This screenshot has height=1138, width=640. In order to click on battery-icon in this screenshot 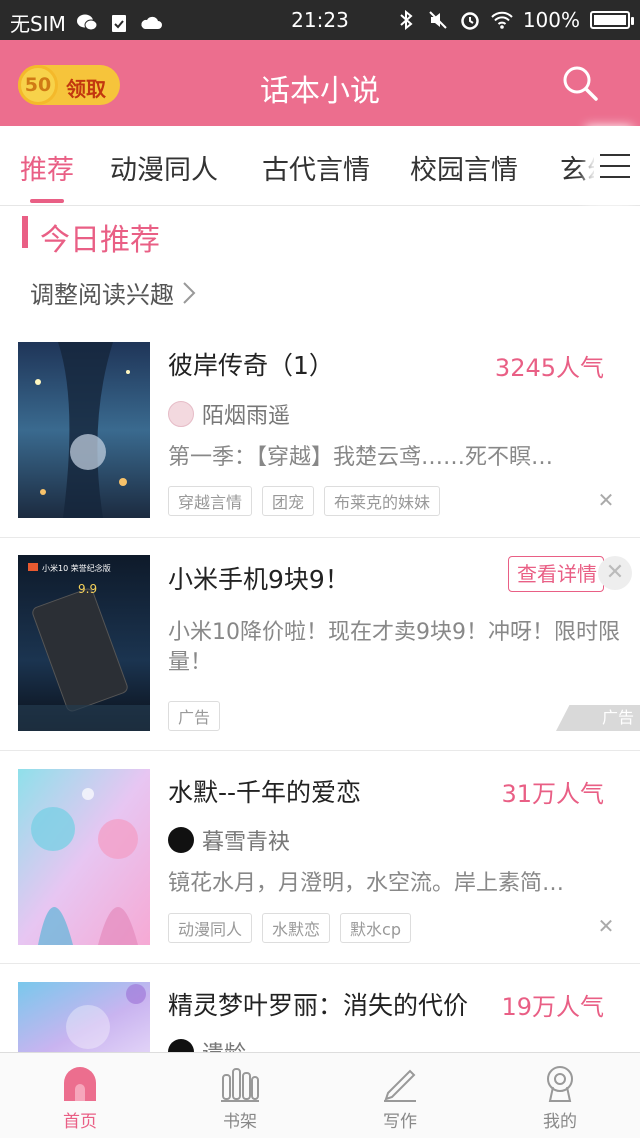, I will do `click(612, 20)`.